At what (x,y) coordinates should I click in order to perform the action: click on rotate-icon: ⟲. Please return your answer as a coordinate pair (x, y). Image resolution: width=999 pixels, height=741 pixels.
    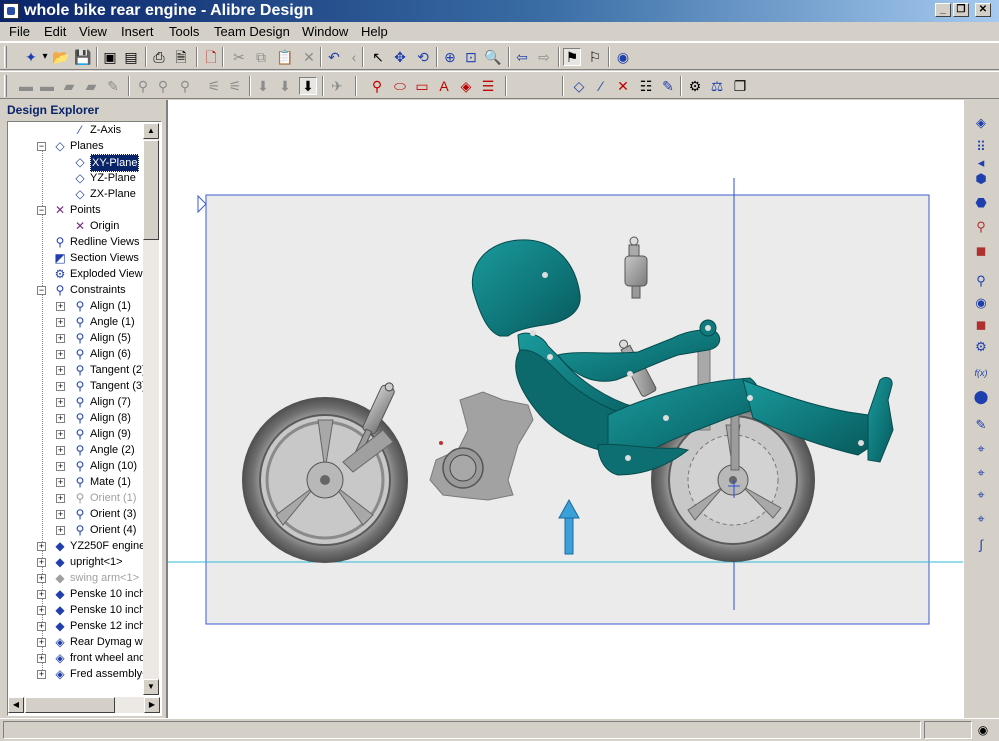
    Looking at the image, I should click on (423, 57).